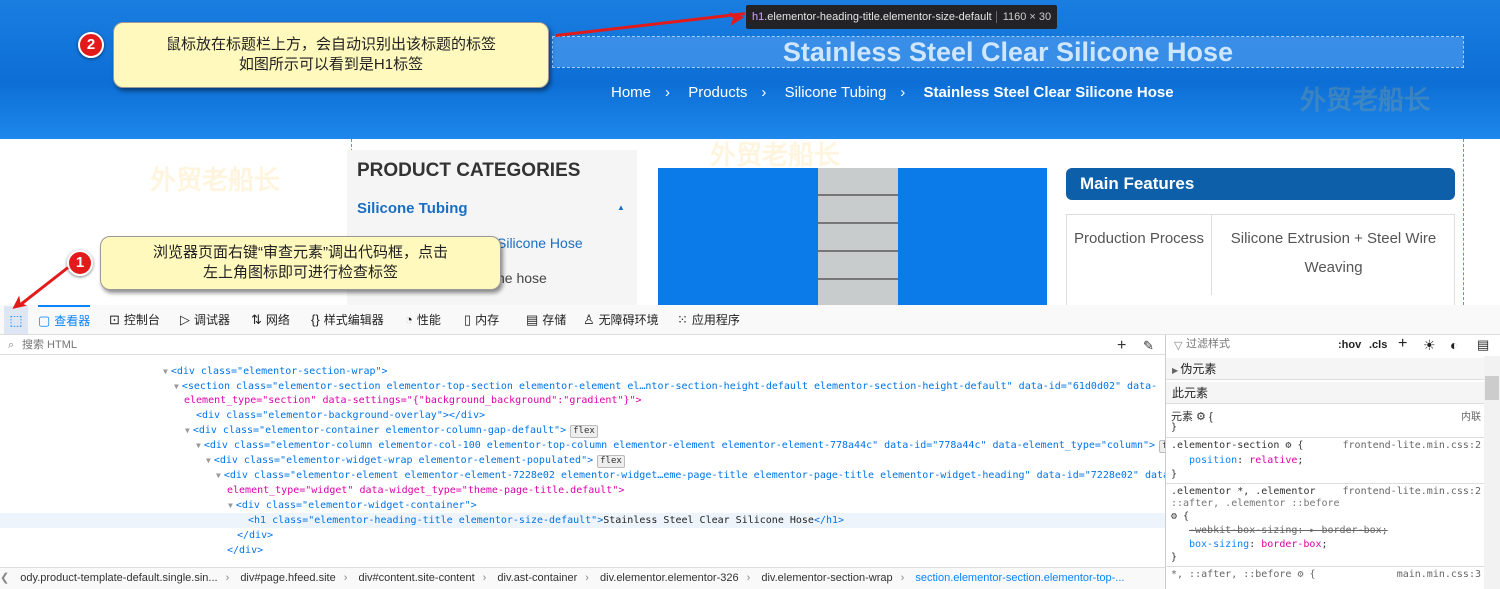  What do you see at coordinates (481, 320) in the screenshot?
I see `tab-memory: ▯ 内存` at bounding box center [481, 320].